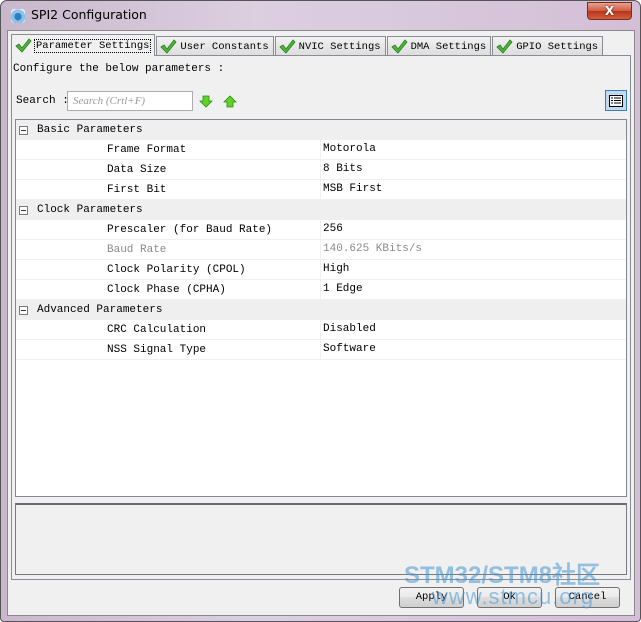 This screenshot has width=641, height=622. What do you see at coordinates (90, 210) in the screenshot?
I see `category-name: Clock Parameters` at bounding box center [90, 210].